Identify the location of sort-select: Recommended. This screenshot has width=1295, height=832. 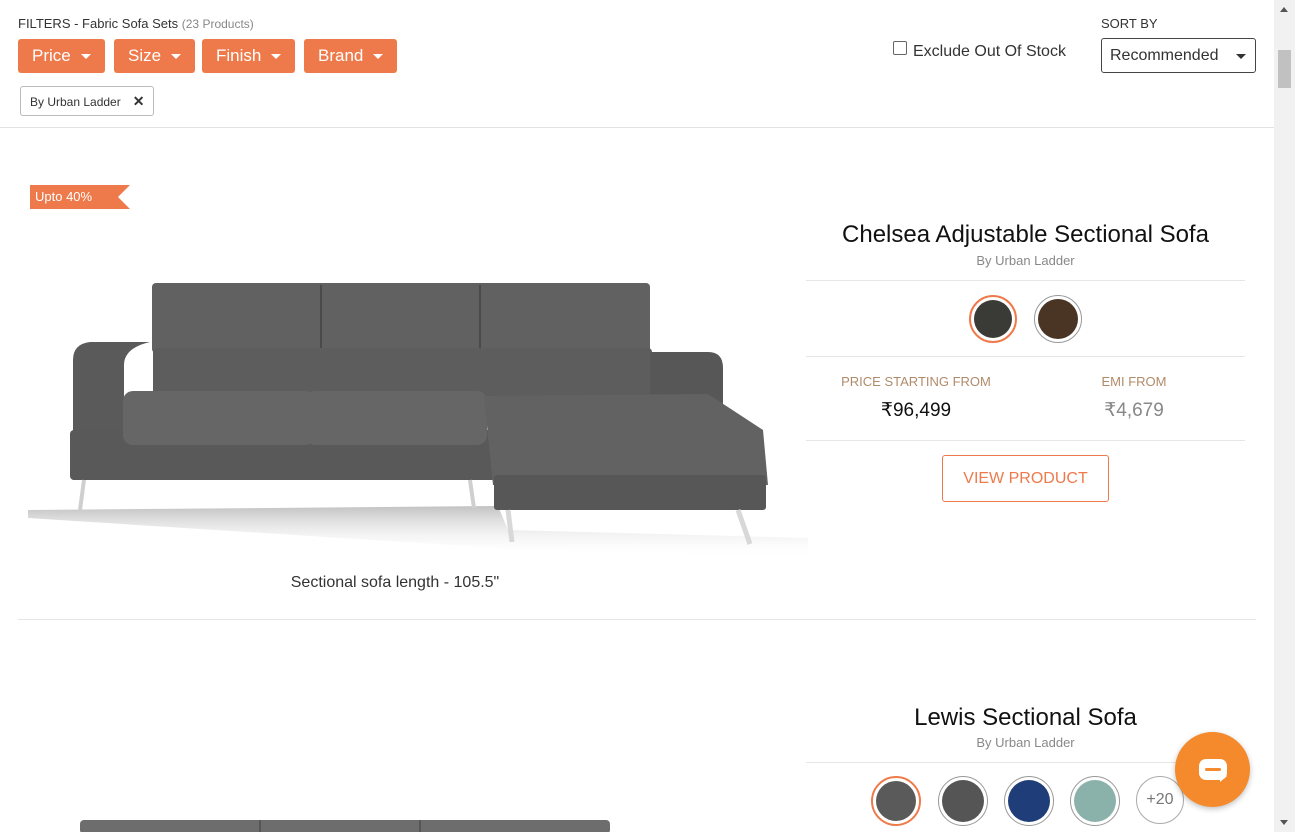
(1178, 55).